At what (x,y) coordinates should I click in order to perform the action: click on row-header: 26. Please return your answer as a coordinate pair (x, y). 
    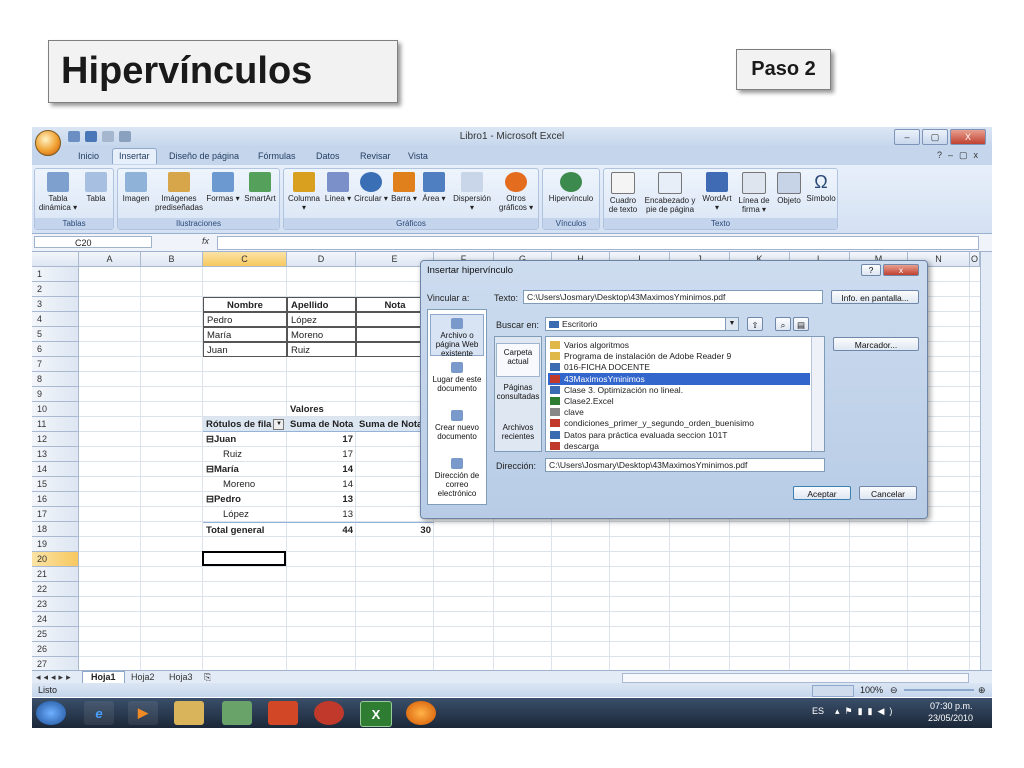
    Looking at the image, I should click on (55, 649).